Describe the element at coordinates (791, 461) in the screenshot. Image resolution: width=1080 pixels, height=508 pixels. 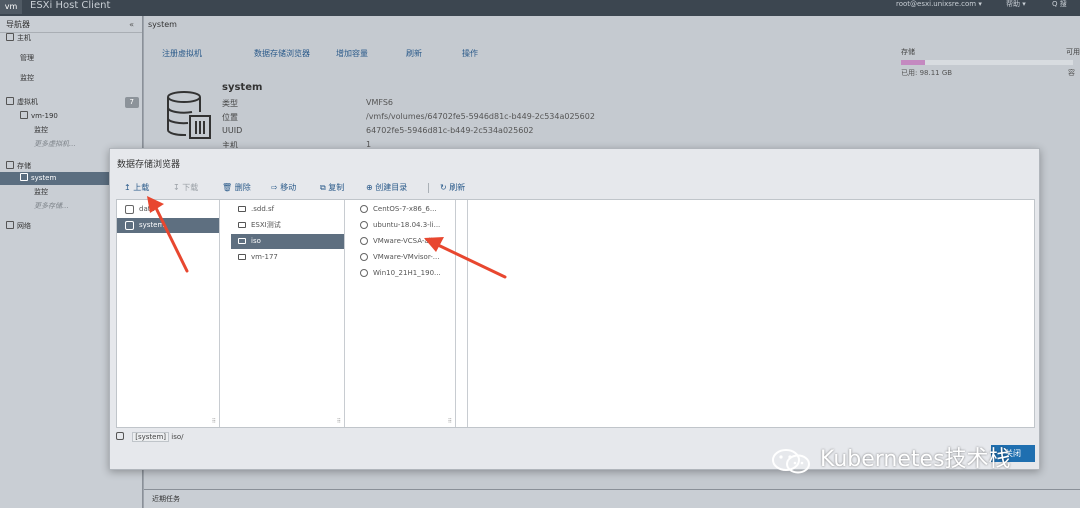
I see `wechat-icon` at that location.